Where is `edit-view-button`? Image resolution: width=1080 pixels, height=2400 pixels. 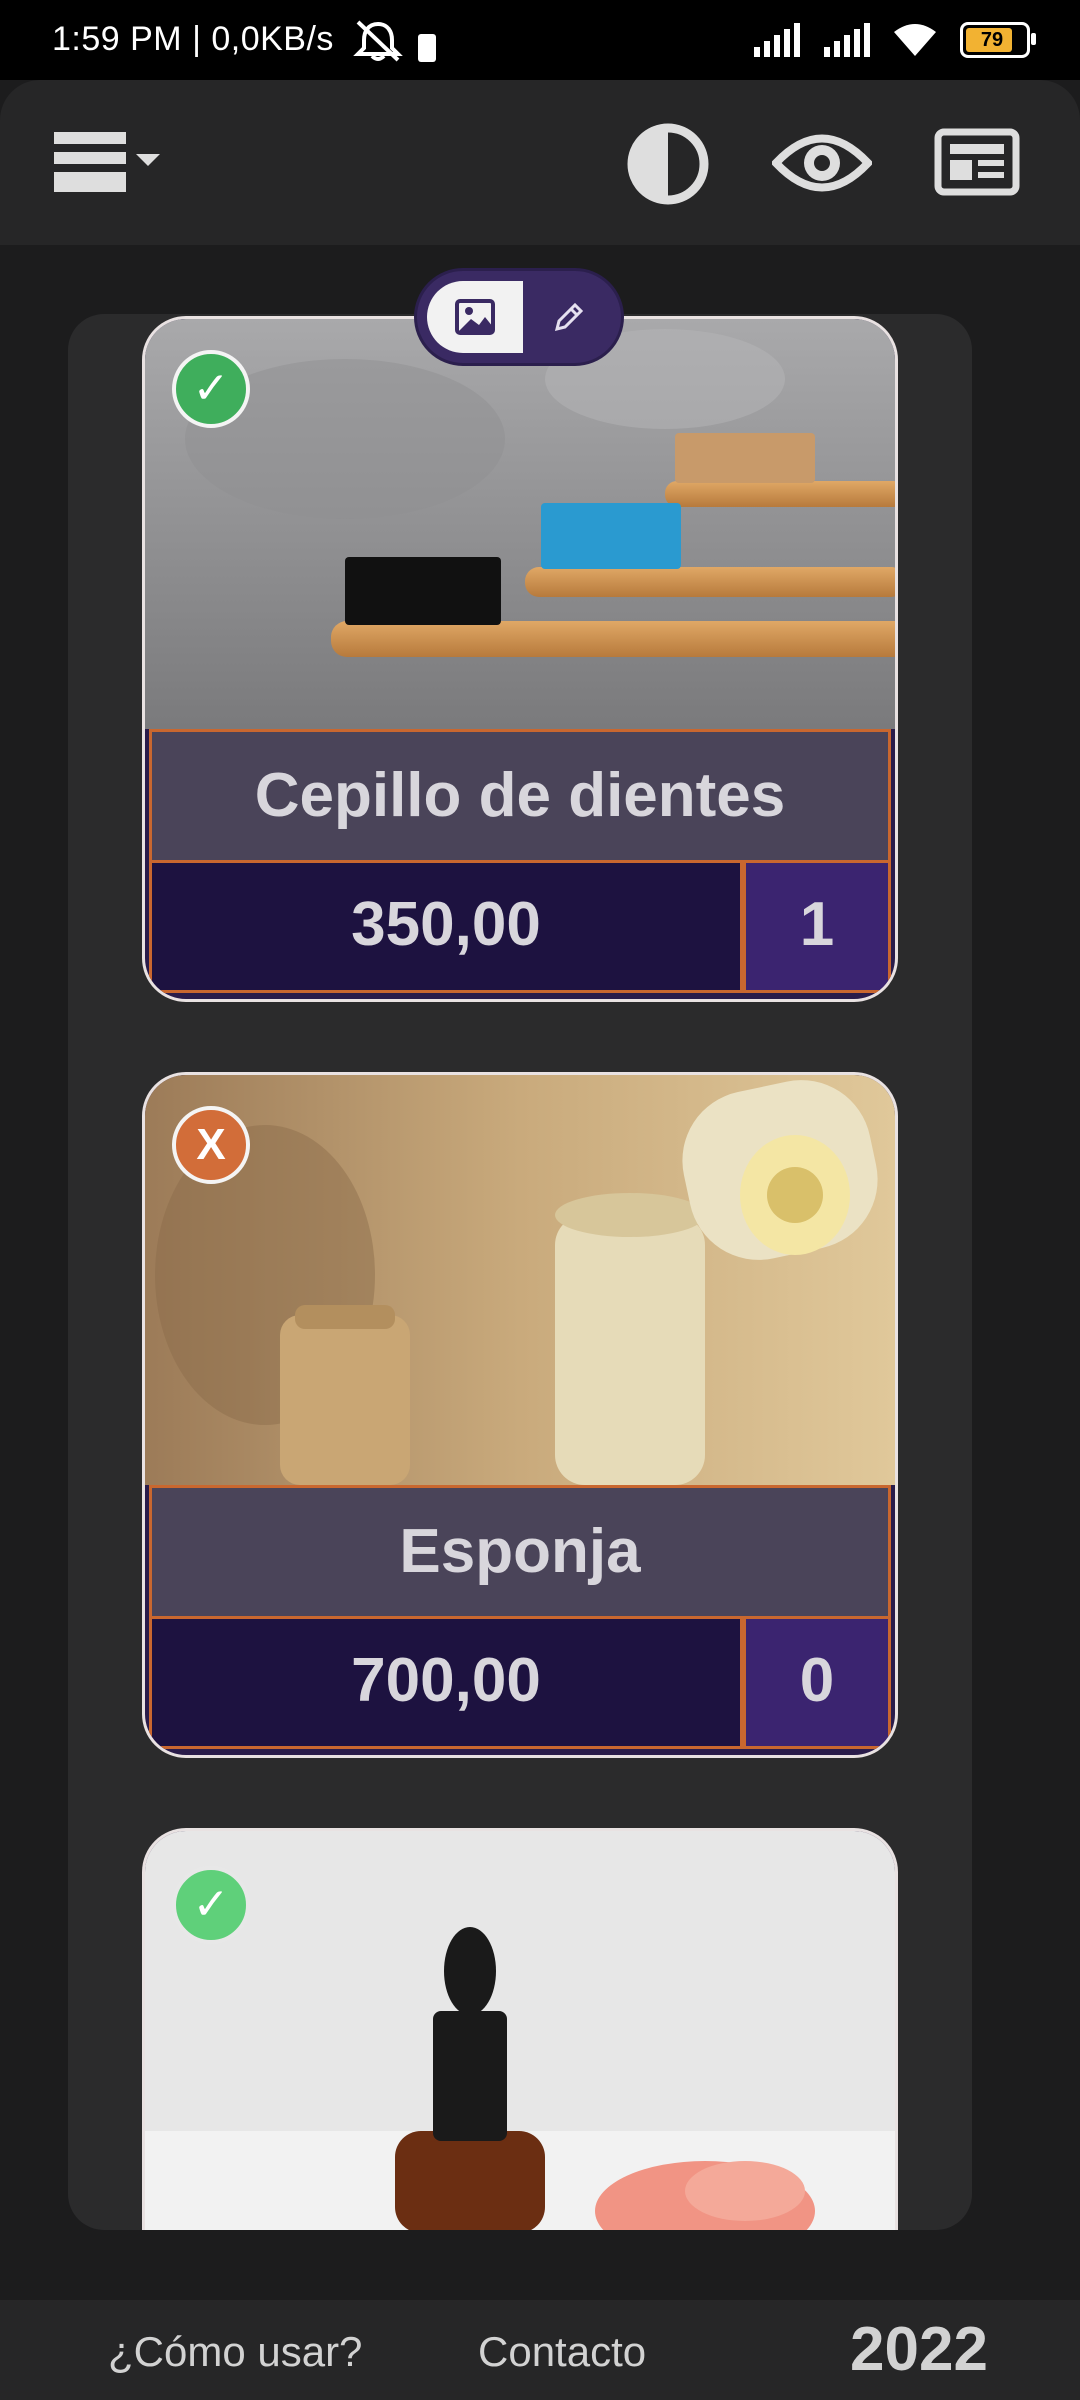 edit-view-button is located at coordinates (569, 317).